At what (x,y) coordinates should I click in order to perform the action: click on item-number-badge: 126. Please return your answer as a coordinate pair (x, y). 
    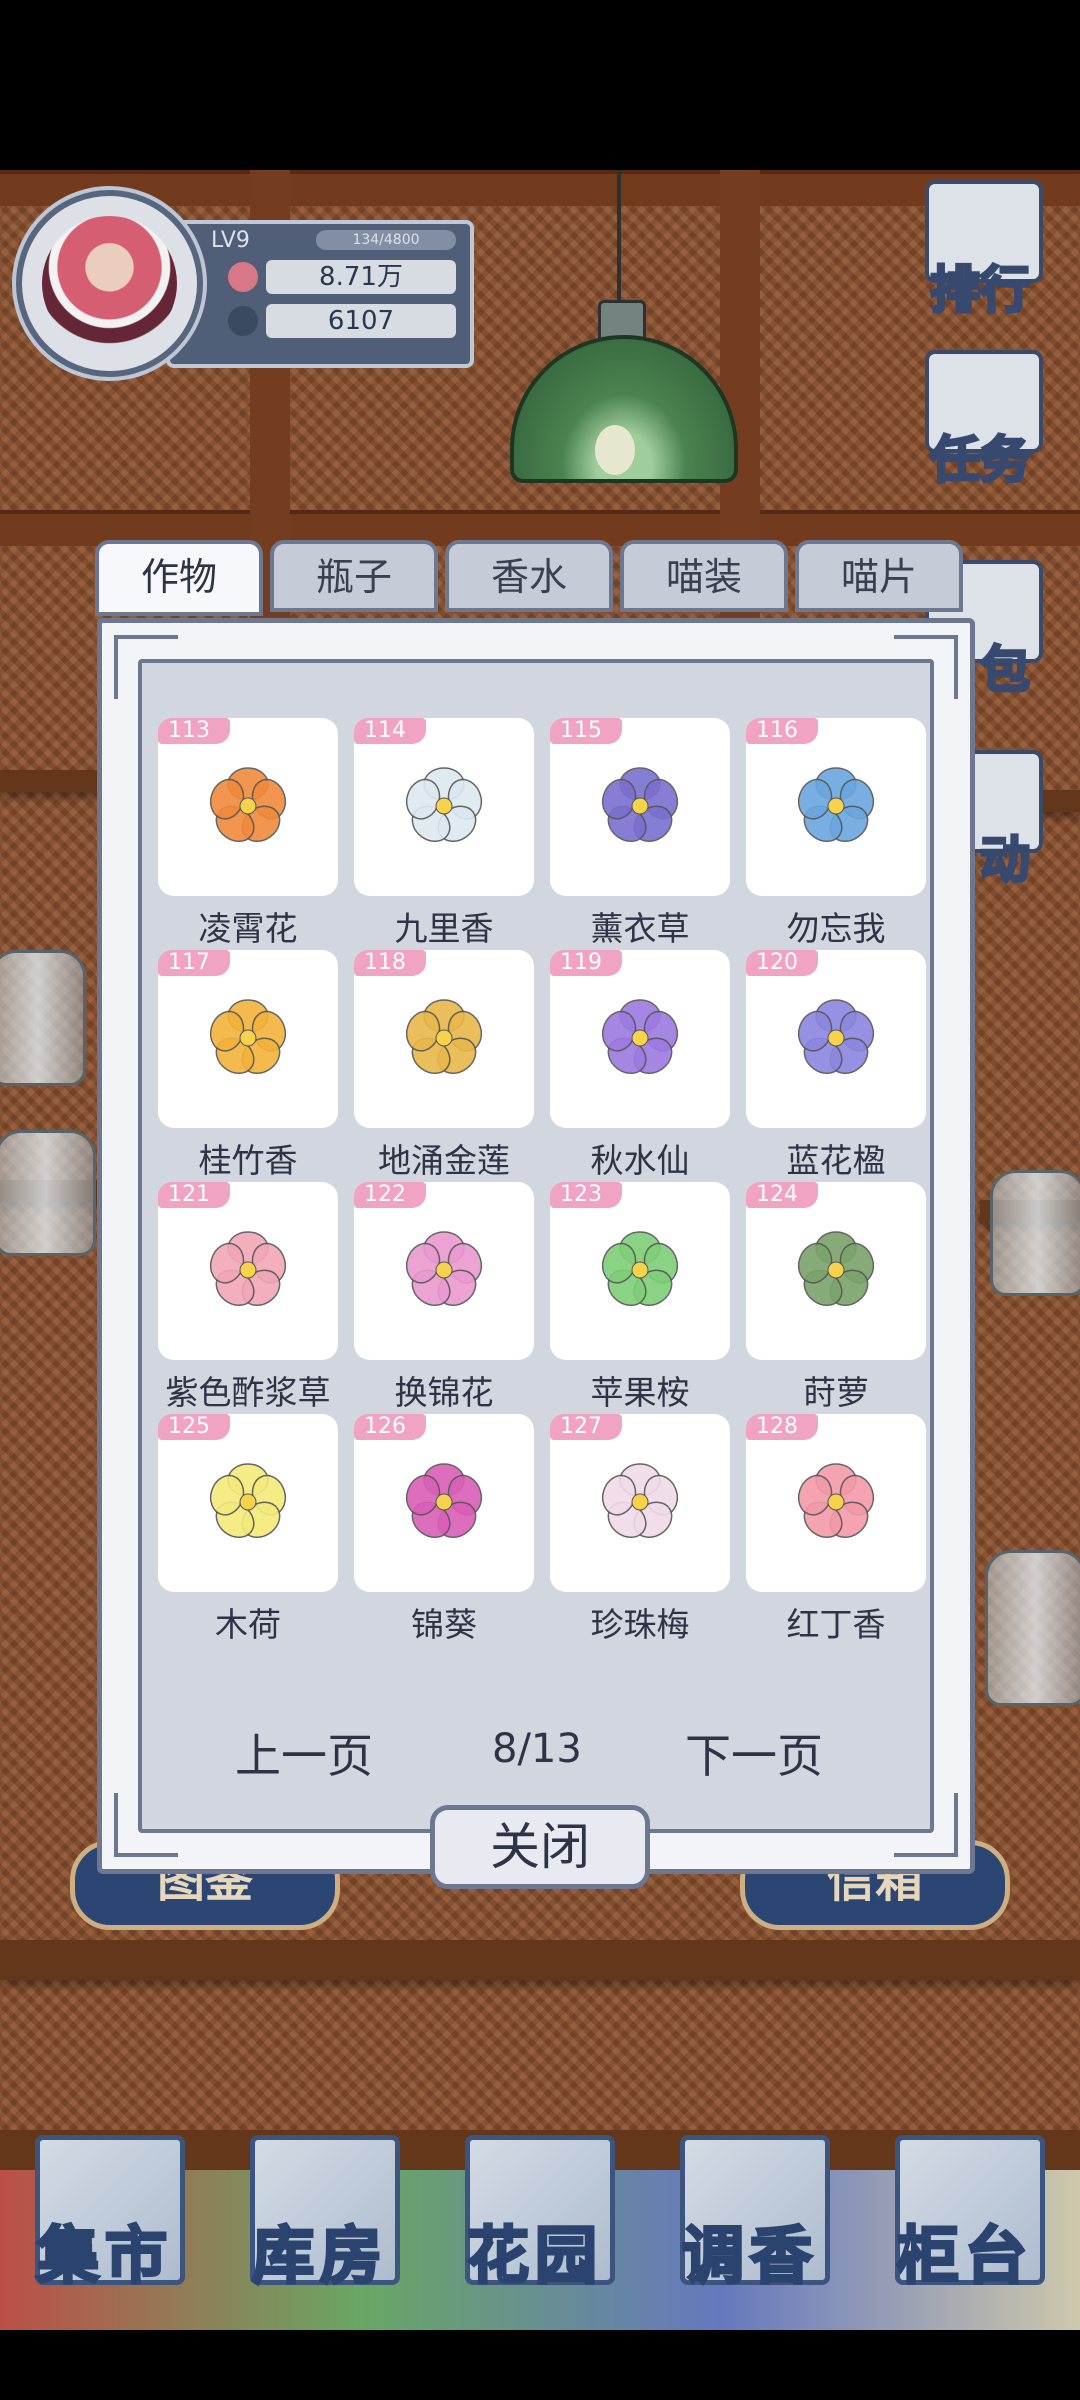
    Looking at the image, I should click on (390, 1427).